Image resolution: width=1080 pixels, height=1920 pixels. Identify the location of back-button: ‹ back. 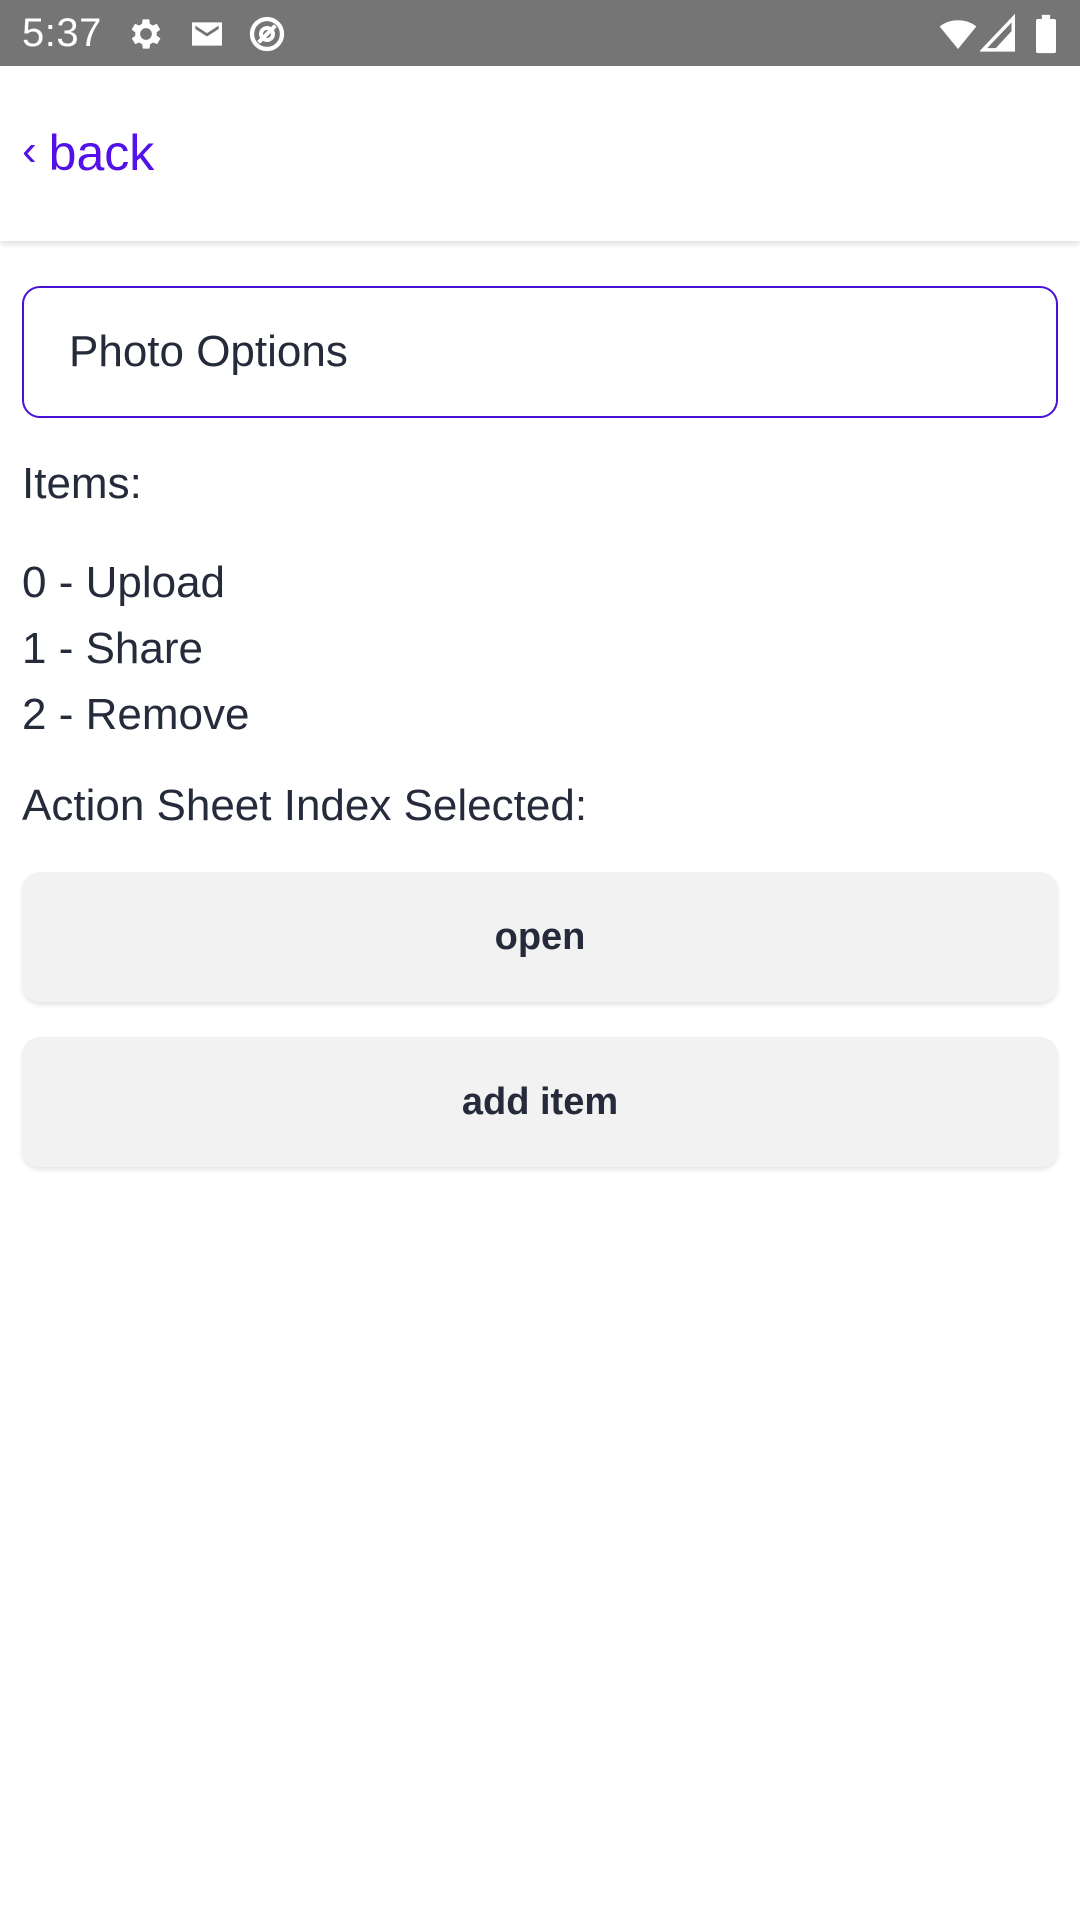
(88, 153).